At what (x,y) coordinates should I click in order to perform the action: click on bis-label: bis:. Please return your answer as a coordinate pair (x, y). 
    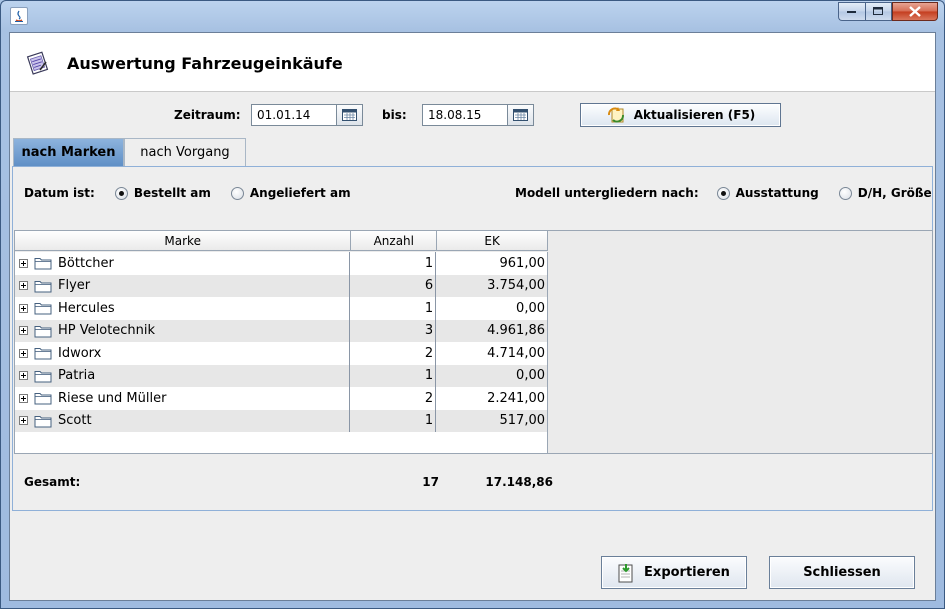
    Looking at the image, I should click on (394, 115).